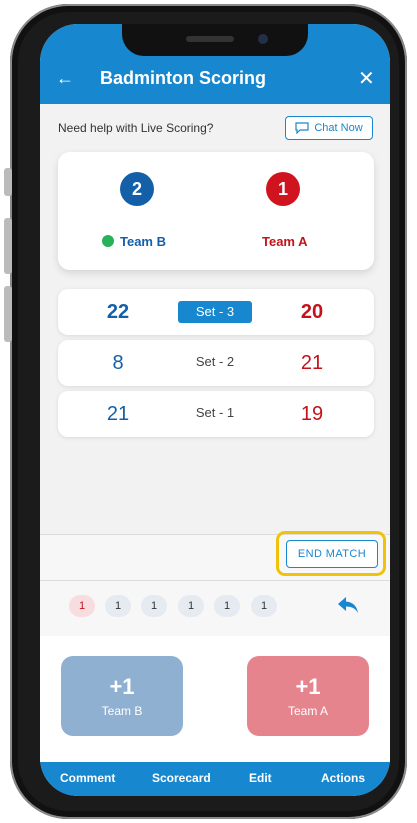  I want to click on set-row-3: 22 Set - 3 20, so click(216, 312).